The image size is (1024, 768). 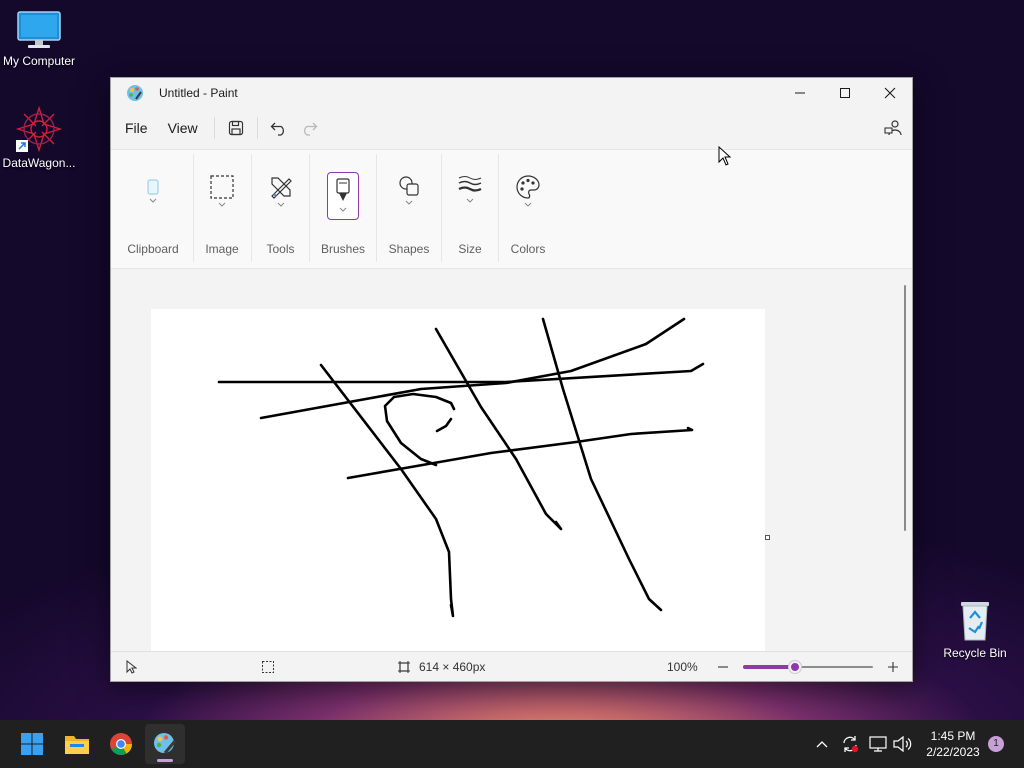 I want to click on group-image: Image, so click(x=222, y=209).